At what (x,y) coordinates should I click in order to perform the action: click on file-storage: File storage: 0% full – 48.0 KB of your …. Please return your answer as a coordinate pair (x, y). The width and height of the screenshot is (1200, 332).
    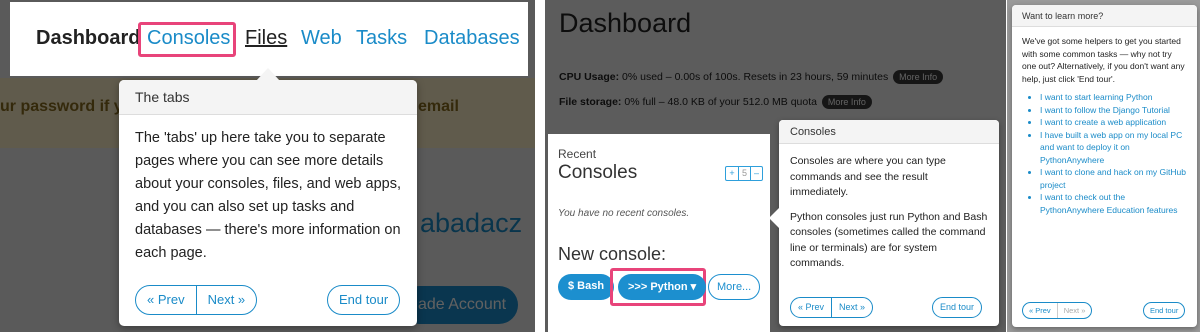
    Looking at the image, I should click on (715, 102).